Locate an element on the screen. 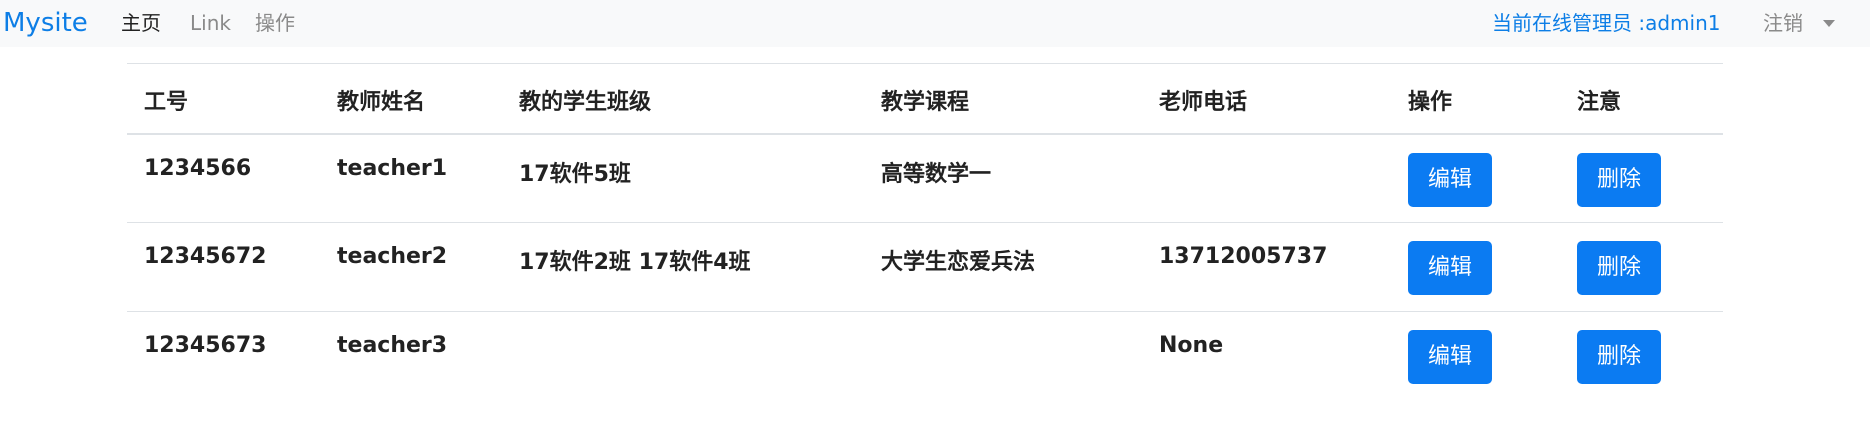  cell-phone is located at coordinates (1266, 178).